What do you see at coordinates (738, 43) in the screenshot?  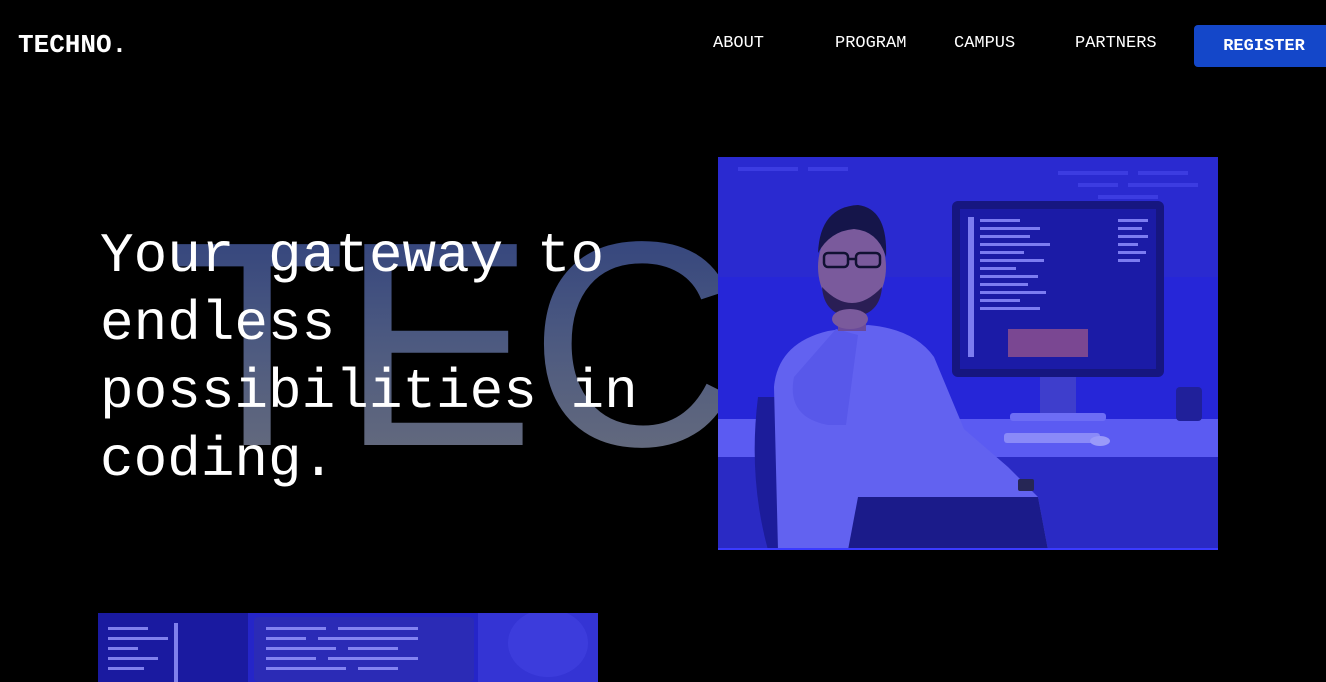 I see `nav-link-about: ABOUT` at bounding box center [738, 43].